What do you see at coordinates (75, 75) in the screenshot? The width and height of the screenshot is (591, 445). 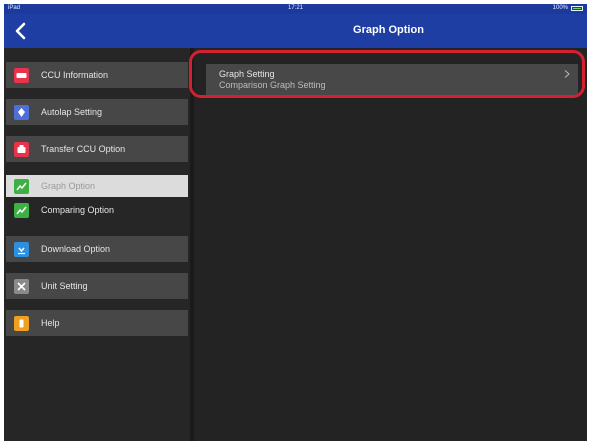 I see `sidebar-item-label: CCU Information` at bounding box center [75, 75].